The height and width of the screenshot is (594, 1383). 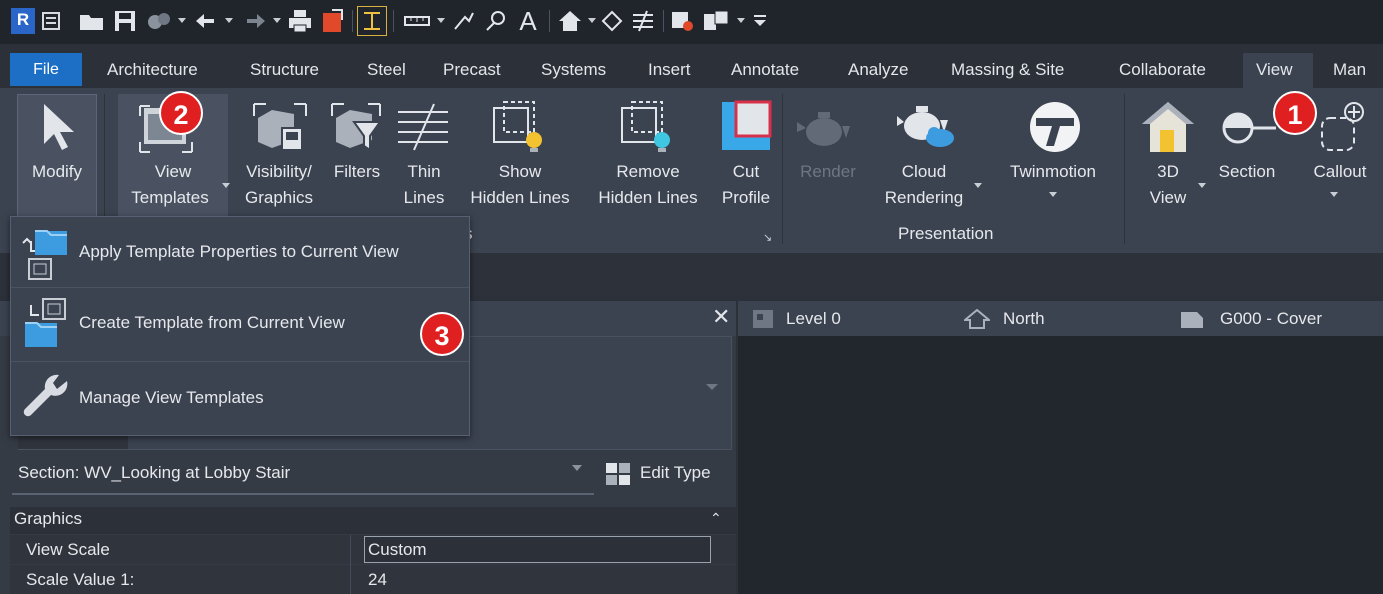 What do you see at coordinates (577, 468) in the screenshot?
I see `instance-selector-dropdown-icon` at bounding box center [577, 468].